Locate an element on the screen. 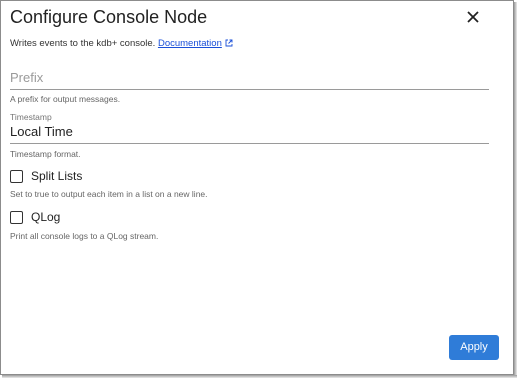  split-lists-checkbox-row: Split Lists is located at coordinates (46, 176).